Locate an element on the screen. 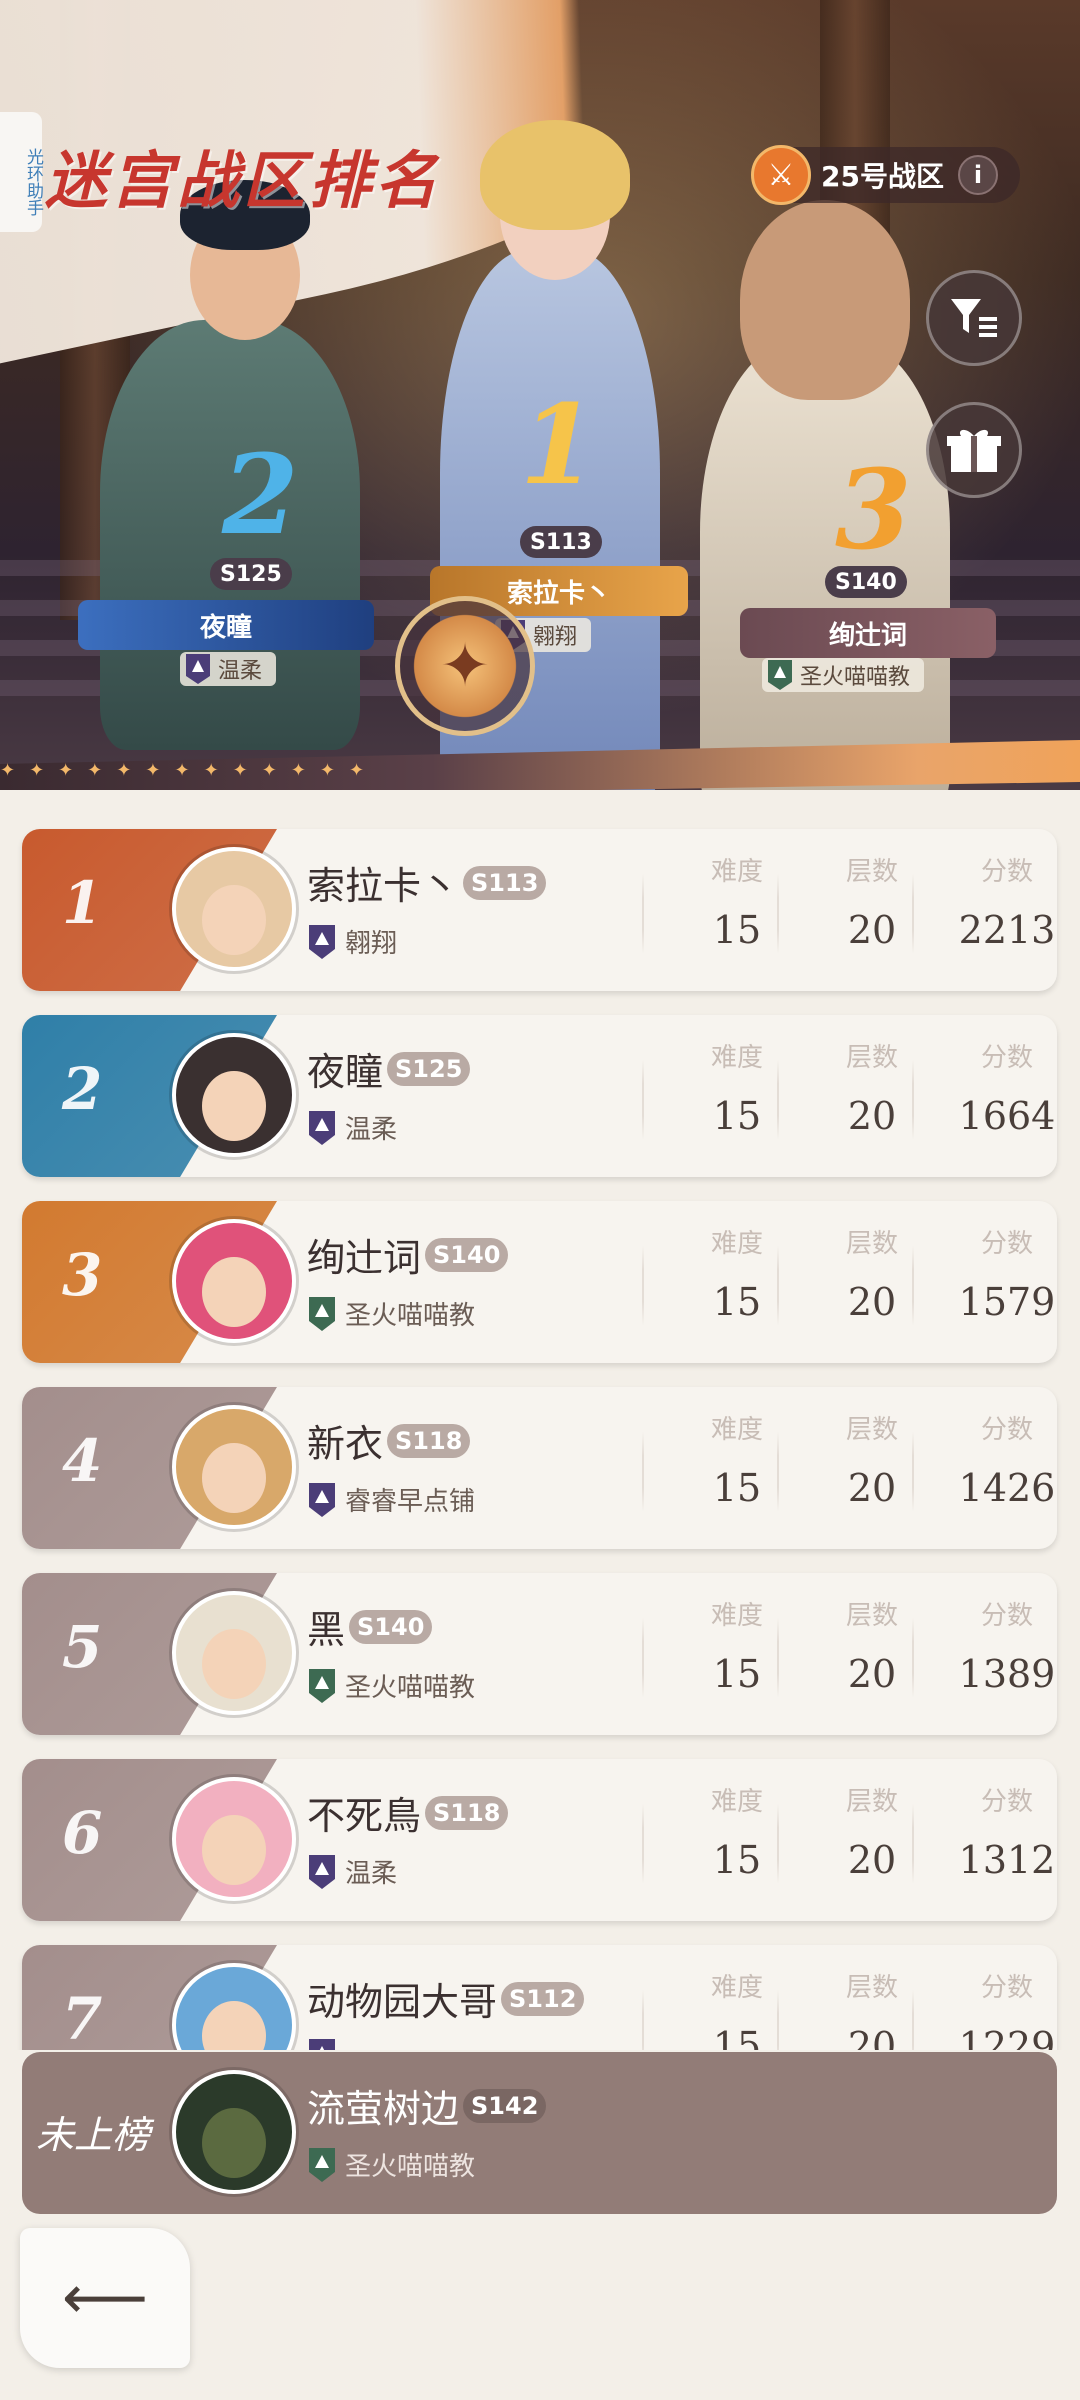 This screenshot has height=2400, width=1080. podium-rank-3: 3 is located at coordinates (873, 509).